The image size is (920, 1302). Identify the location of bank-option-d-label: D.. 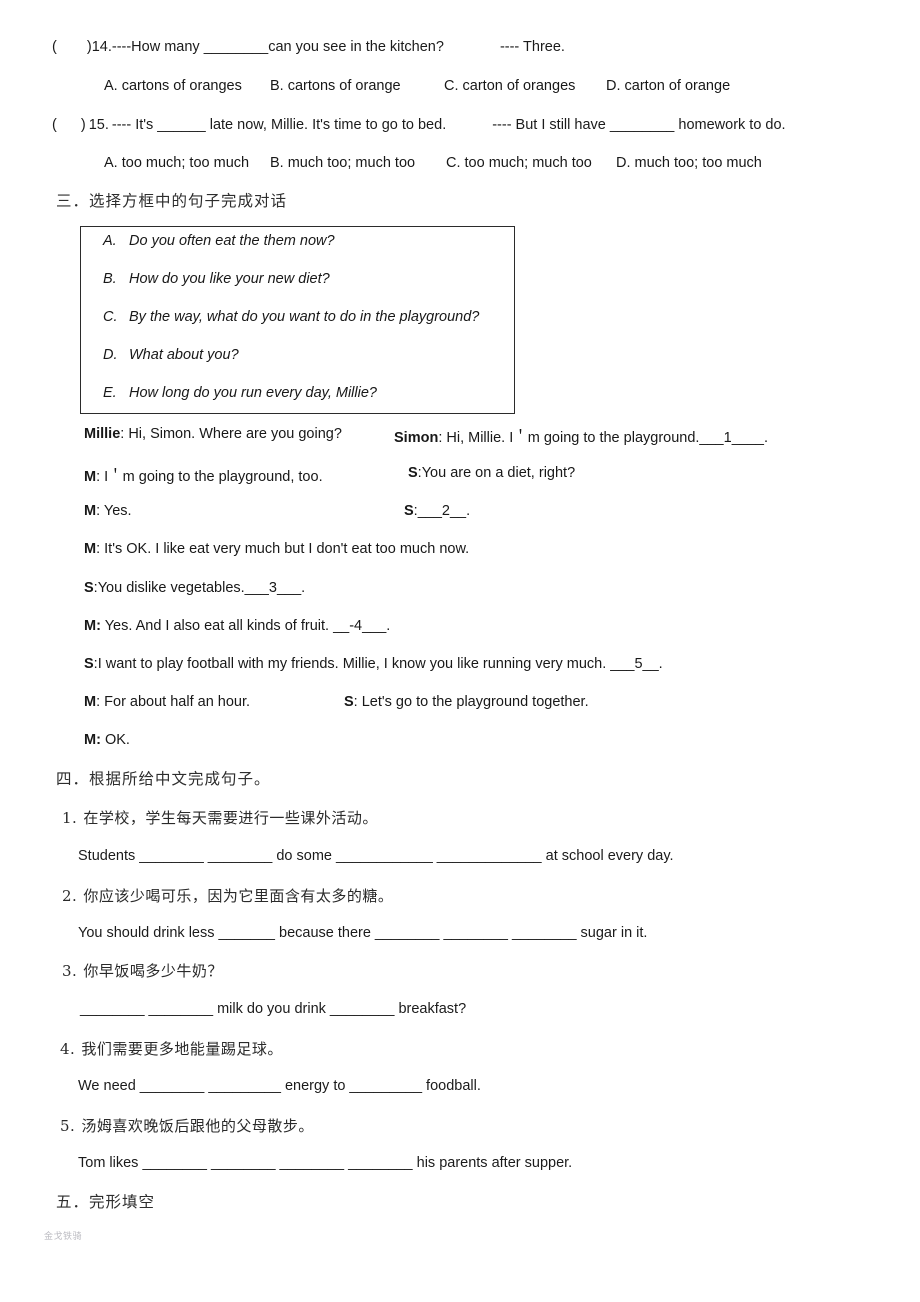
(110, 355).